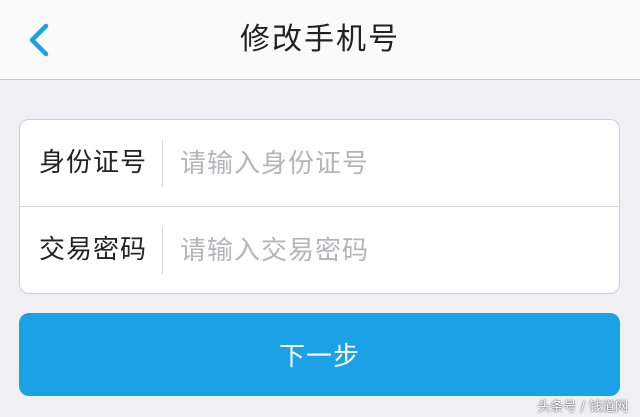  What do you see at coordinates (582, 407) in the screenshot?
I see `watermark-text: 头条号 / 钱道网` at bounding box center [582, 407].